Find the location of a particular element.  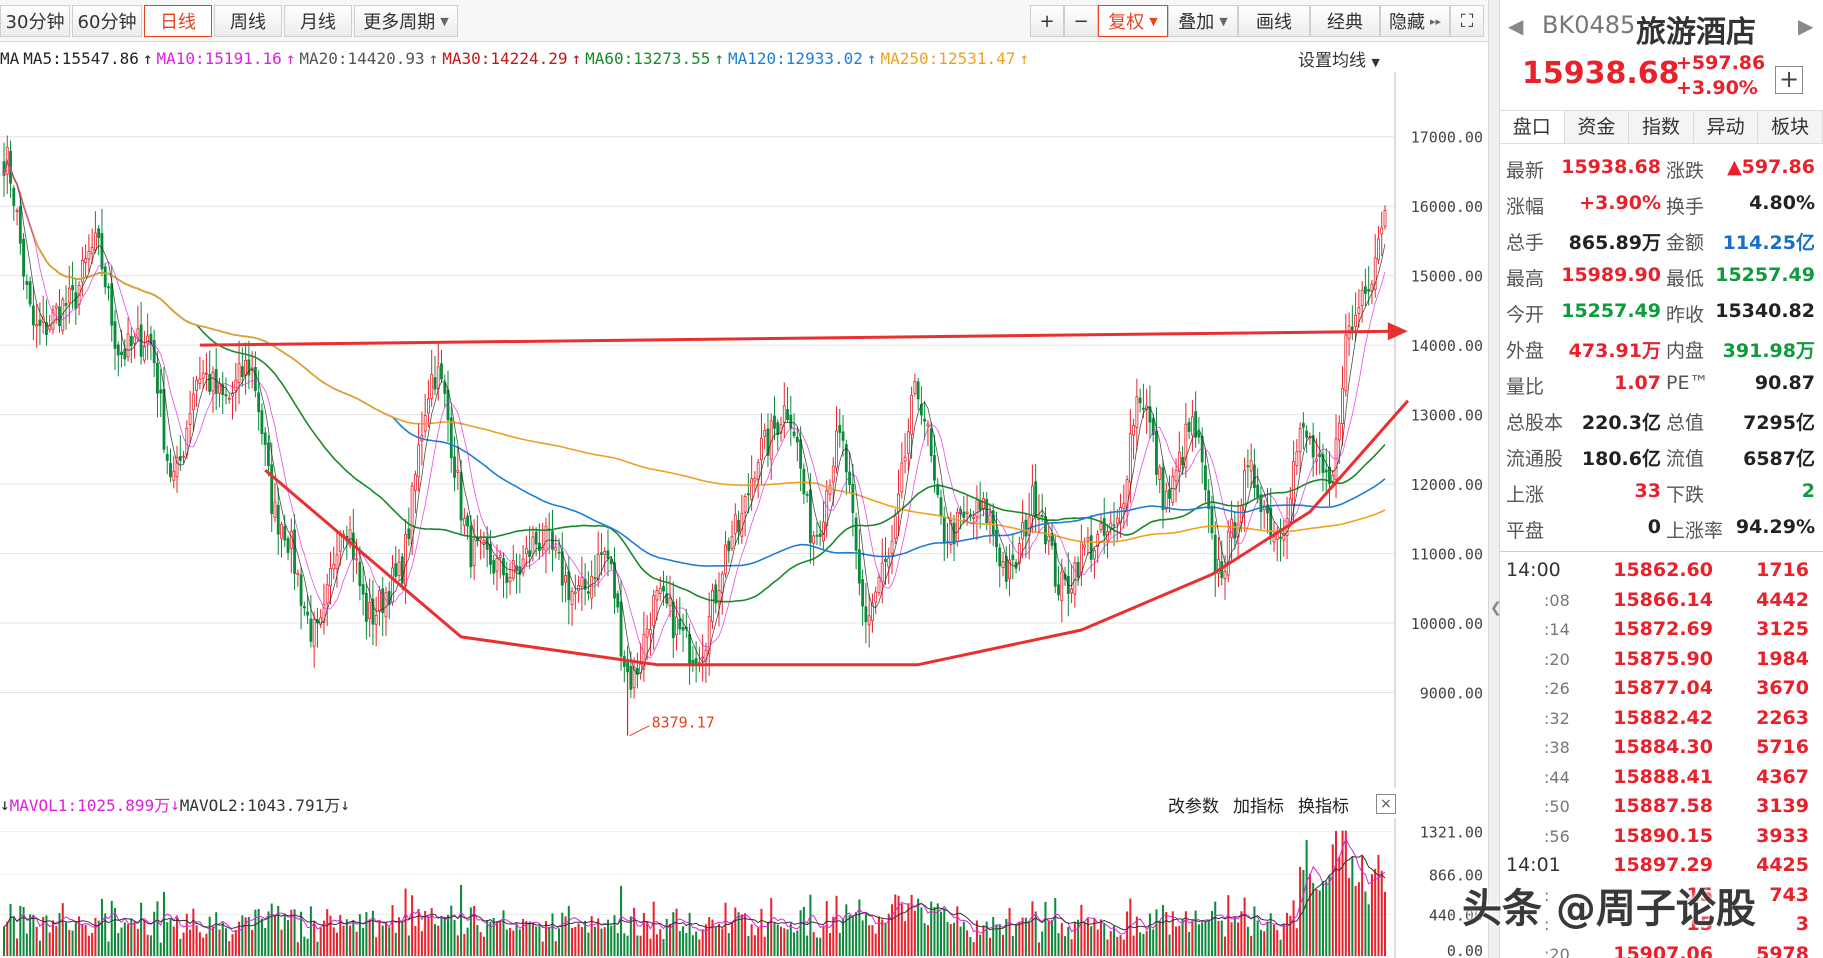

fuquan-dropdown: 复权 ▼ is located at coordinates (1133, 21).